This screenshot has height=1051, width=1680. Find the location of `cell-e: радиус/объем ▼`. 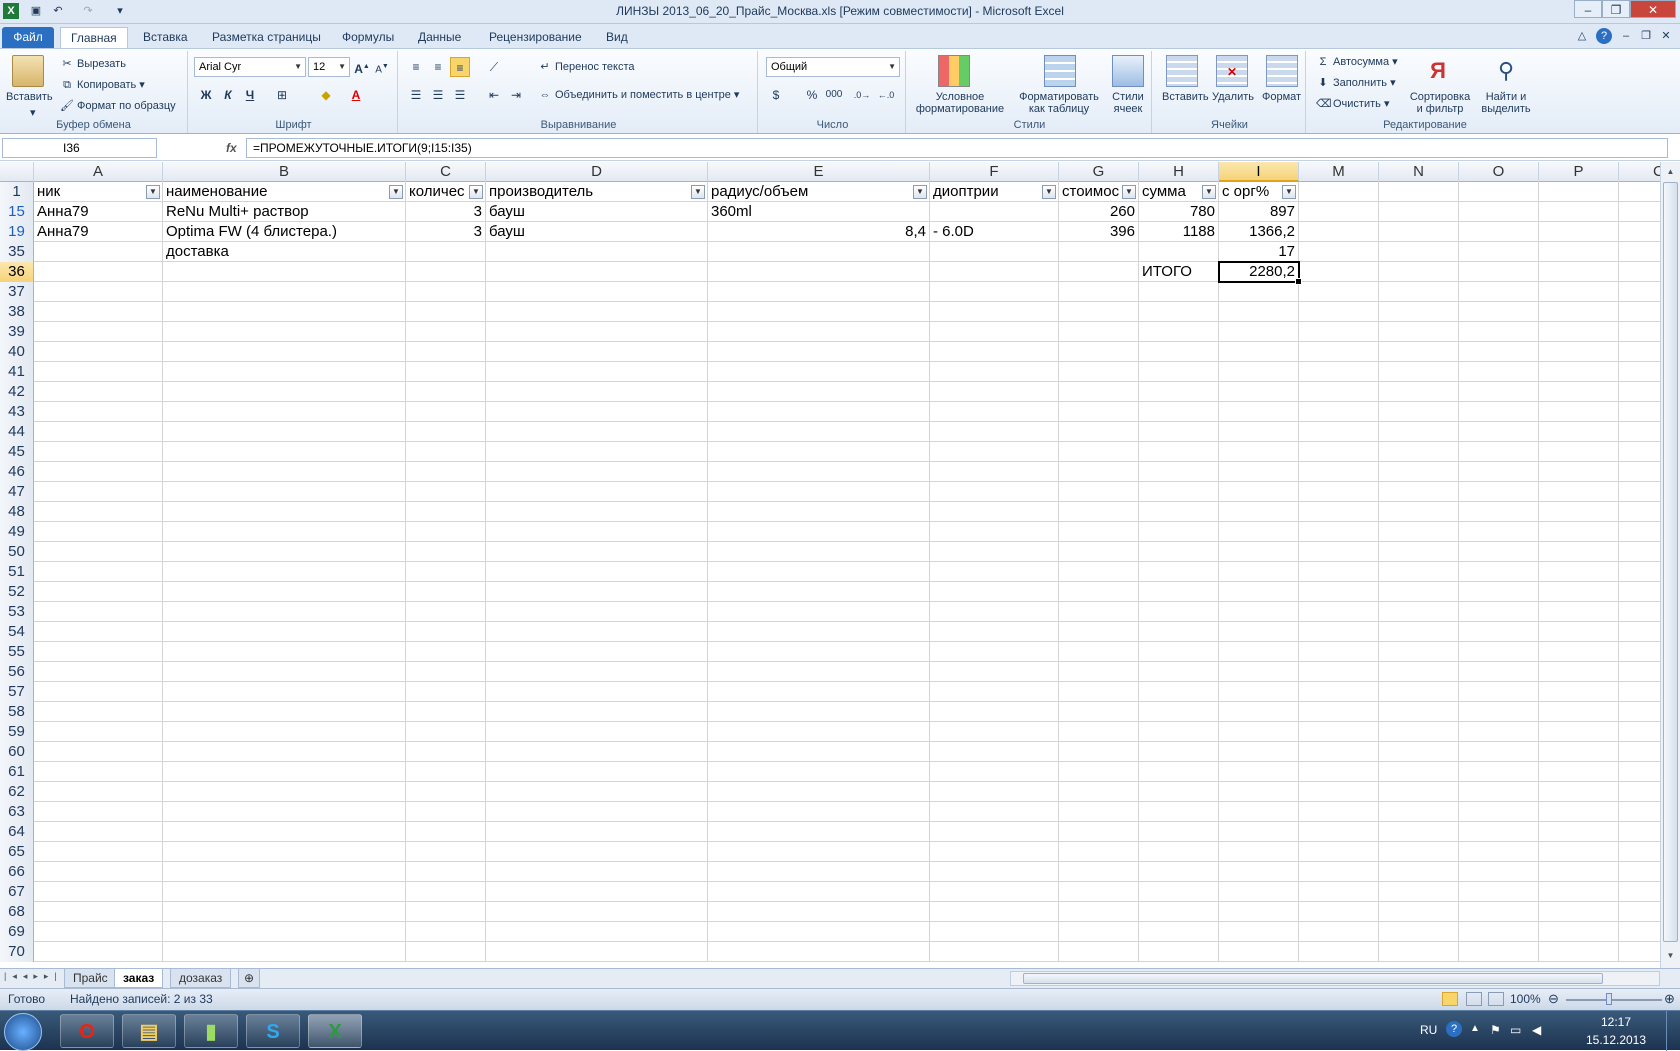

cell-e: радиус/объем ▼ is located at coordinates (819, 192).